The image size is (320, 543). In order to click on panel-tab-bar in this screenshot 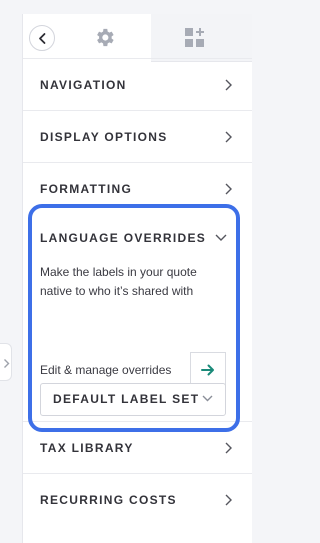, I will do `click(137, 38)`.